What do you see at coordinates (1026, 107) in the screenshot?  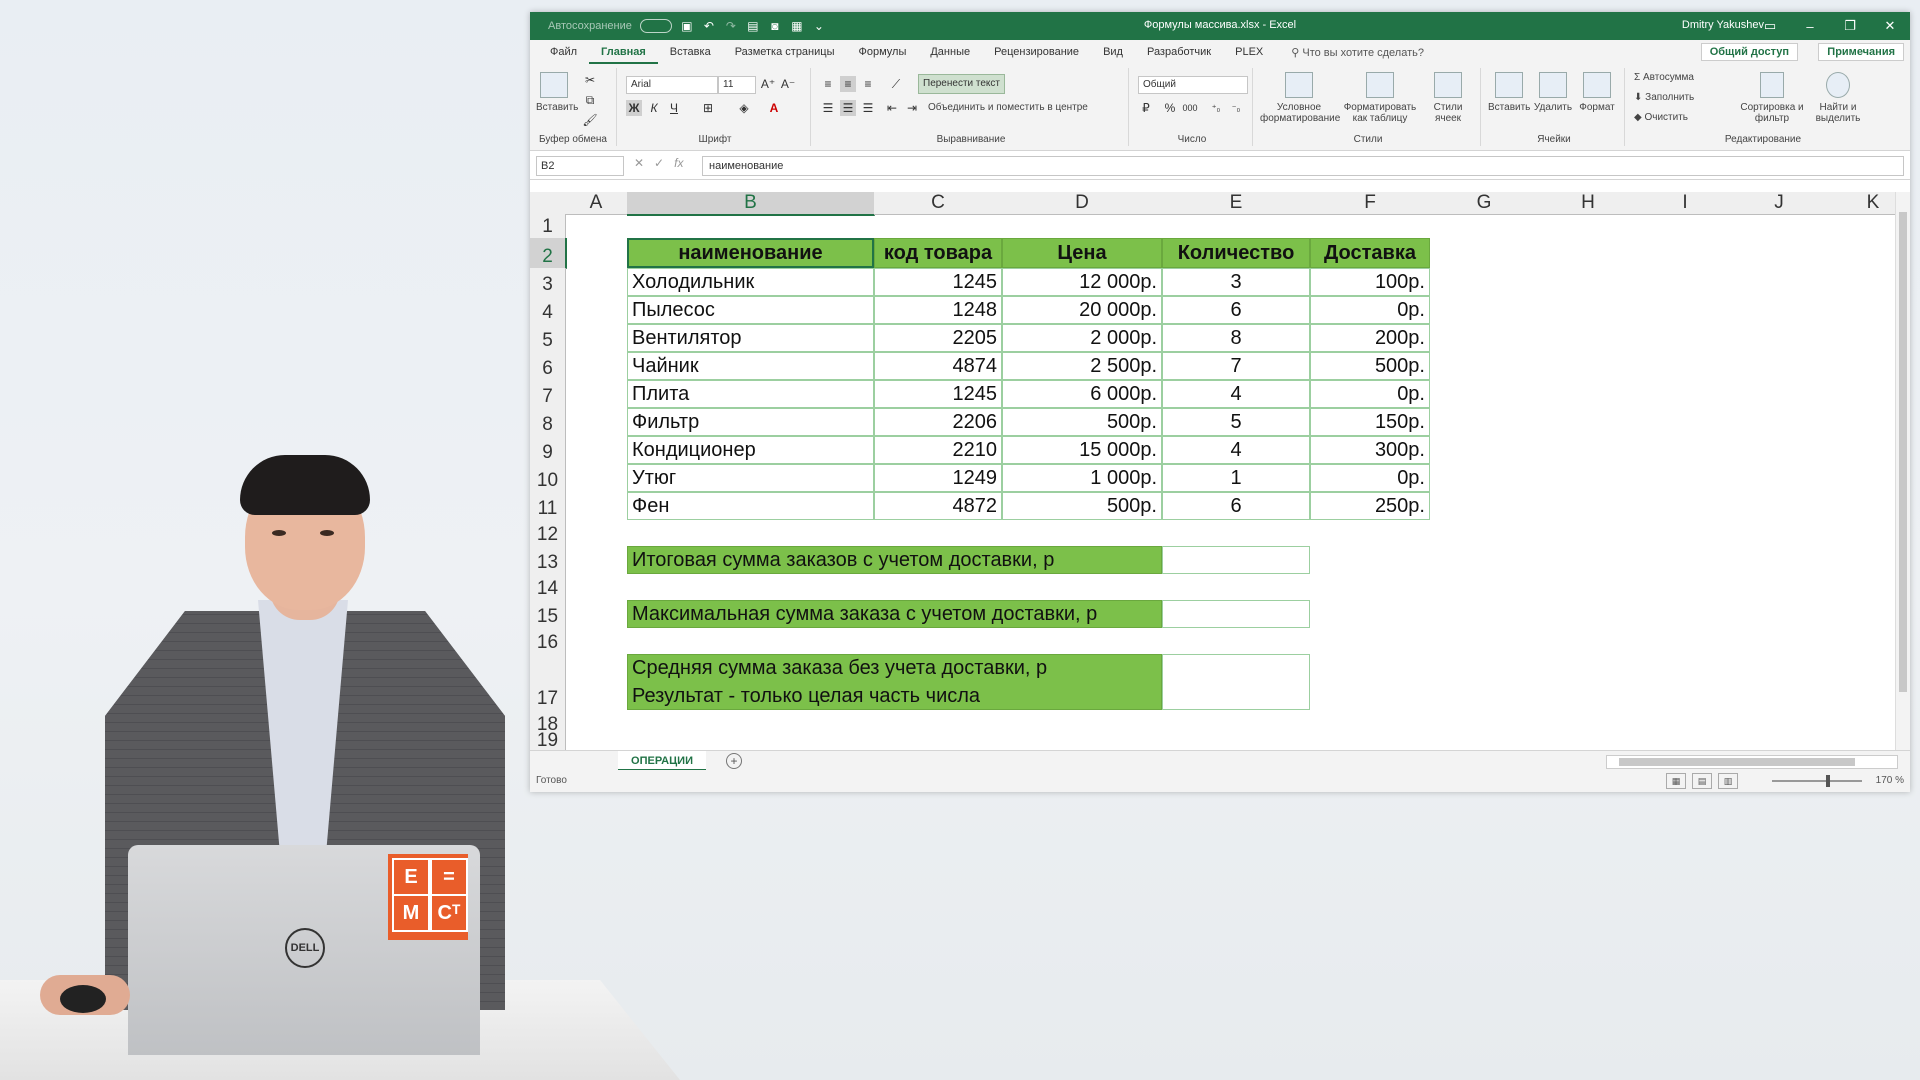 I see `merge-center-button: Объединить и поместить в центре` at bounding box center [1026, 107].